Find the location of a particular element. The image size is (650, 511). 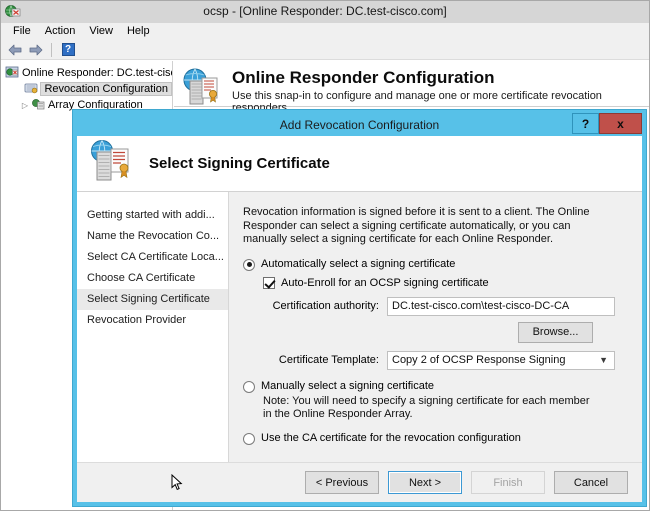

checkbox-auto-enroll-indicator is located at coordinates (269, 282).